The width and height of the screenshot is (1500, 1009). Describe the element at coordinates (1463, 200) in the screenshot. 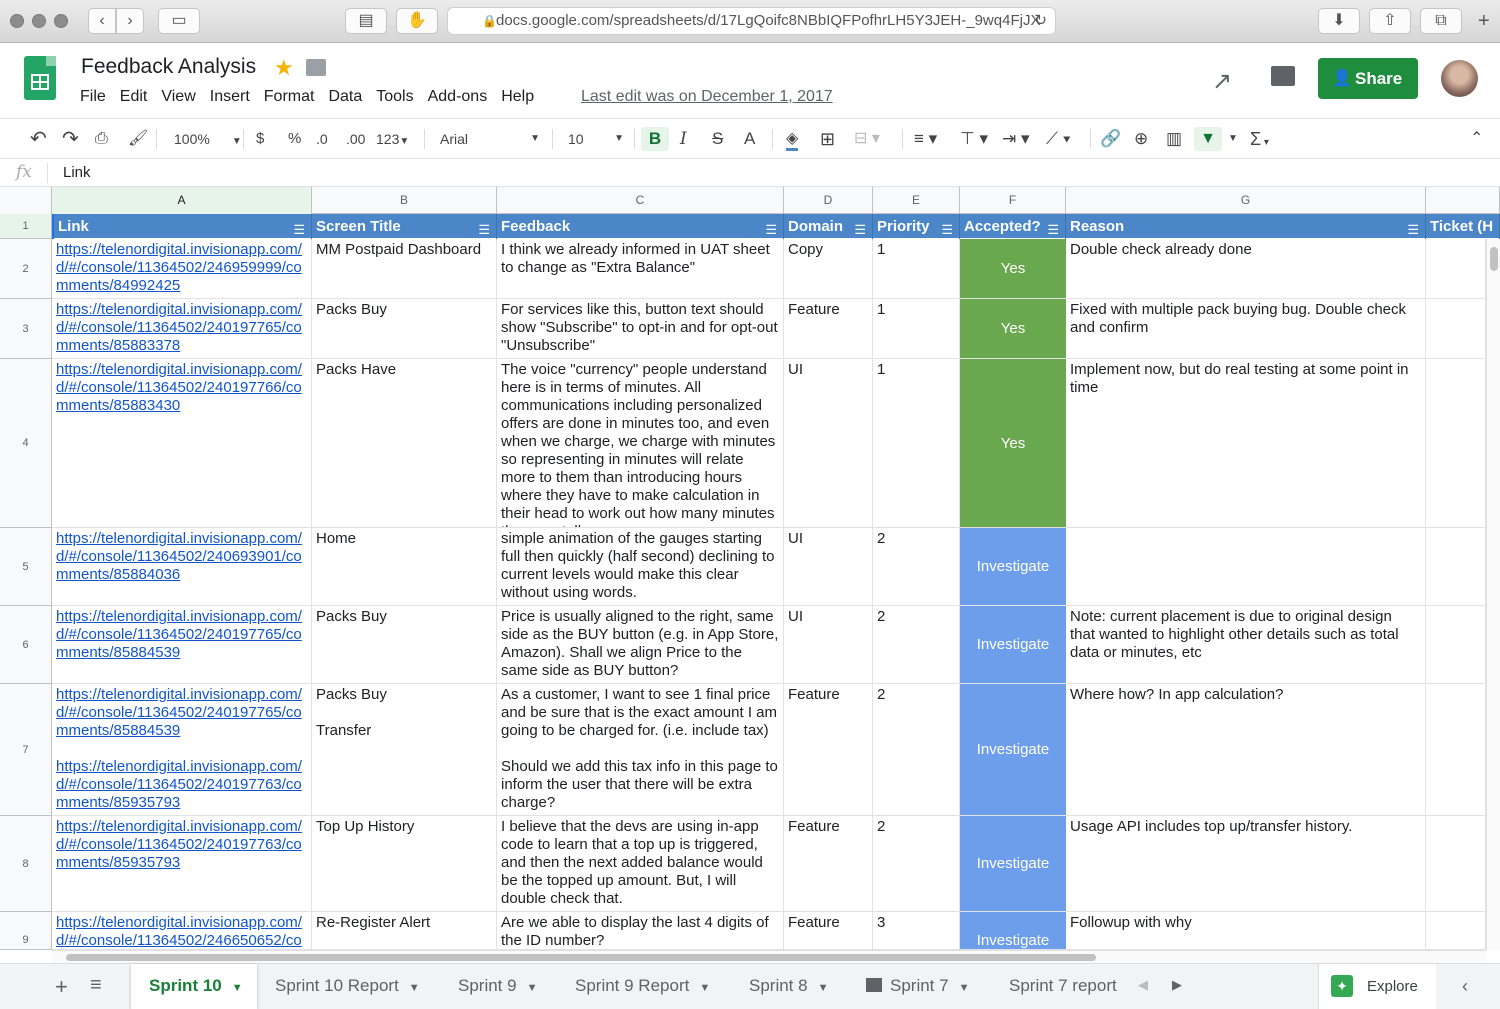

I see `column-header-h` at that location.